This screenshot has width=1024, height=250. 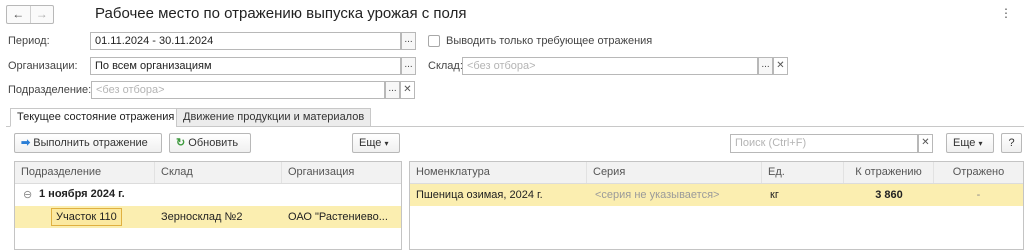 What do you see at coordinates (238, 90) in the screenshot?
I see `division-field: <без отбора>` at bounding box center [238, 90].